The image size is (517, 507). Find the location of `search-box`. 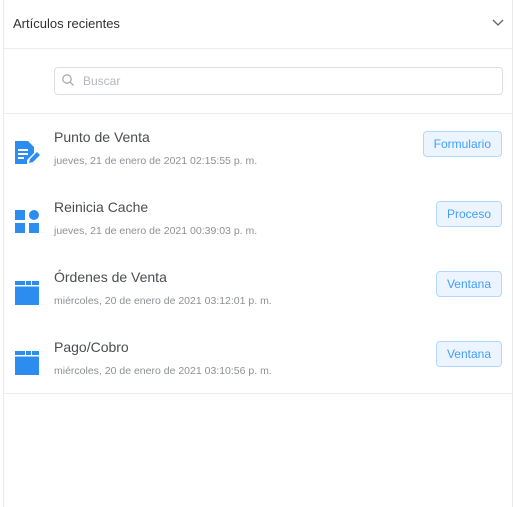

search-box is located at coordinates (278, 81).